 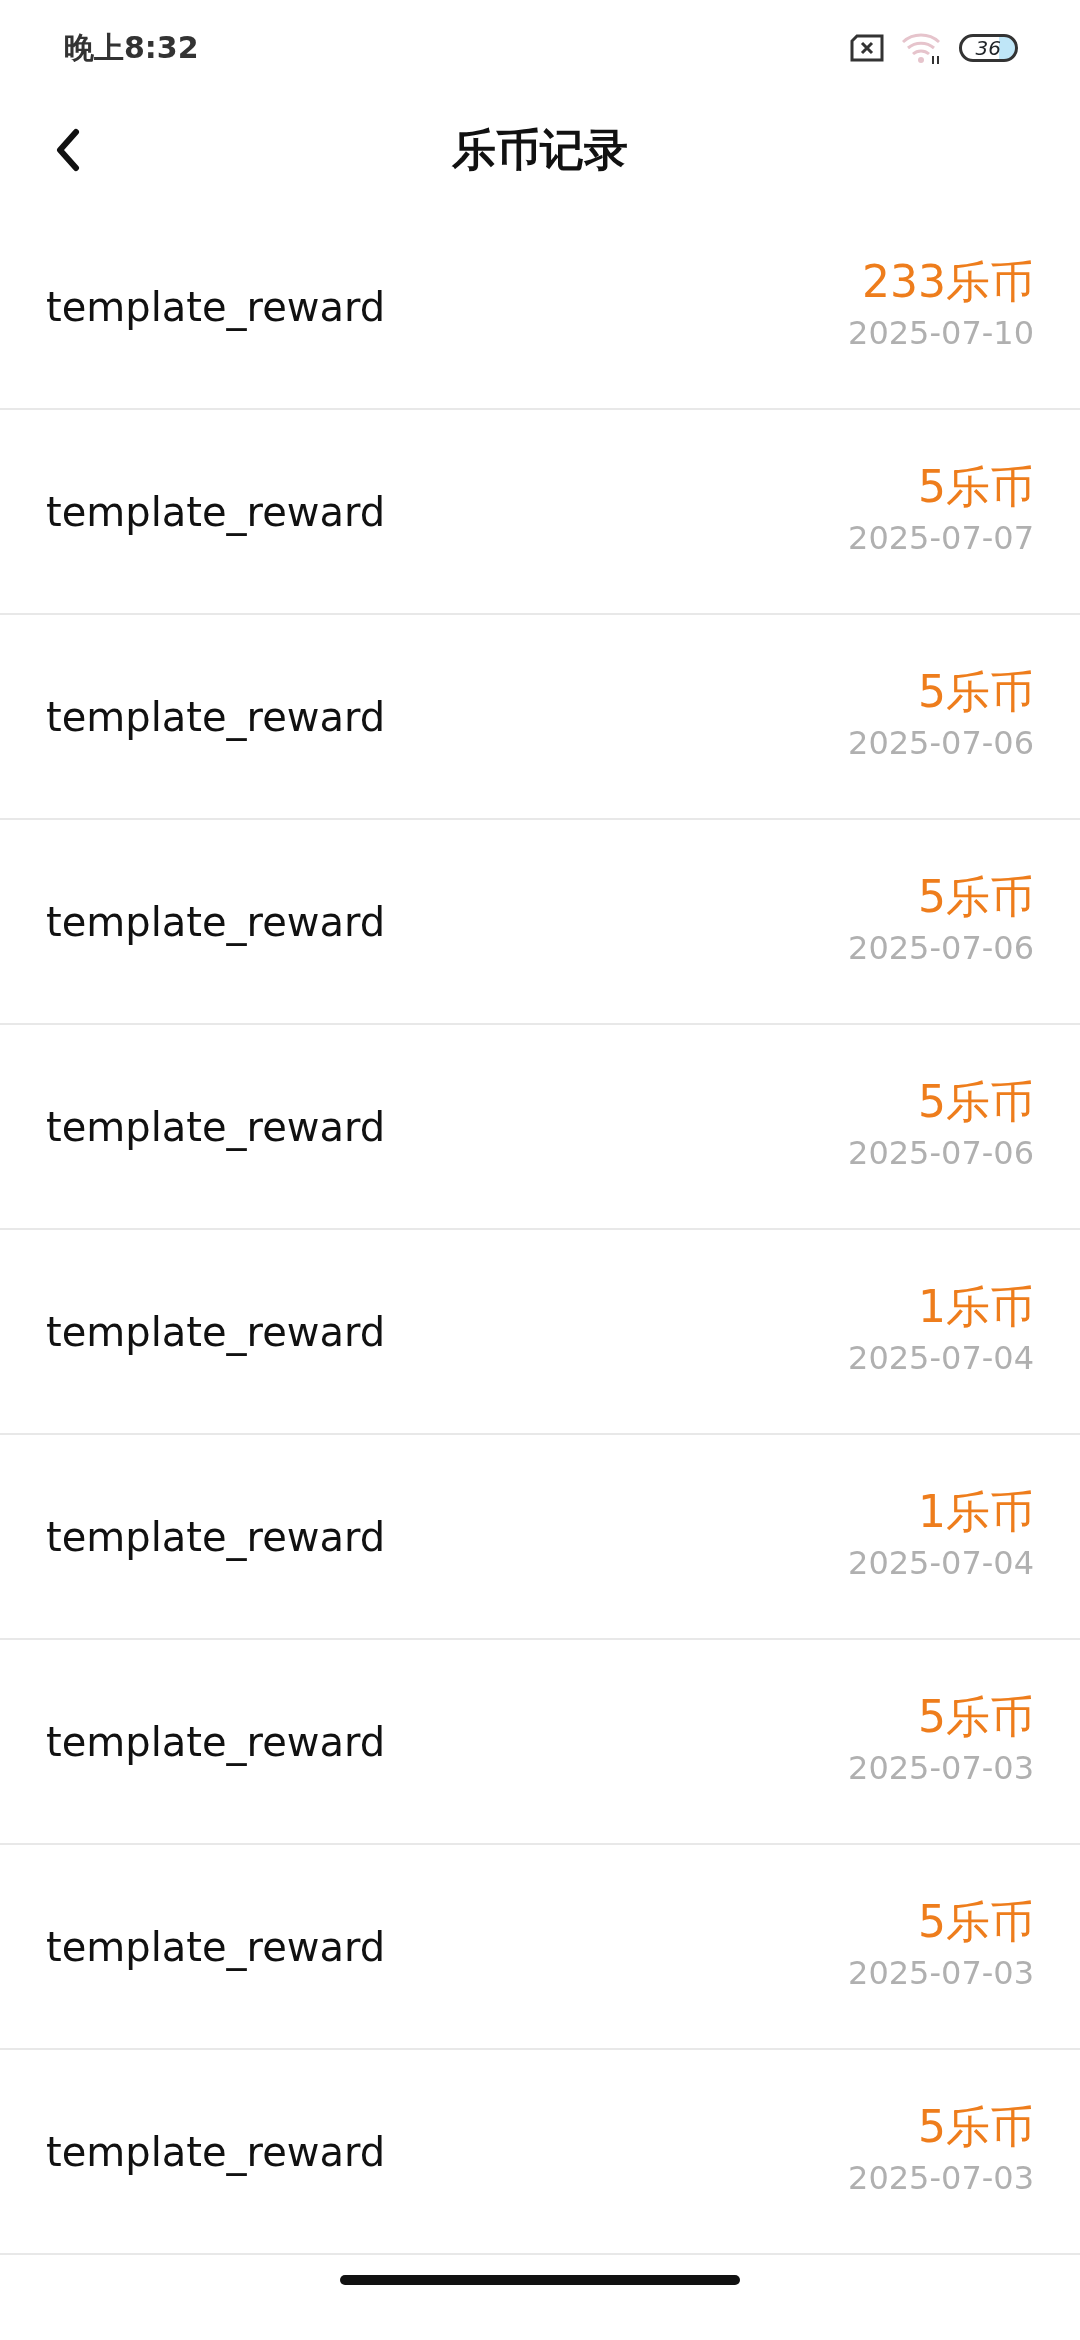 What do you see at coordinates (948, 282) in the screenshot?
I see `coin-amount: 233乐币` at bounding box center [948, 282].